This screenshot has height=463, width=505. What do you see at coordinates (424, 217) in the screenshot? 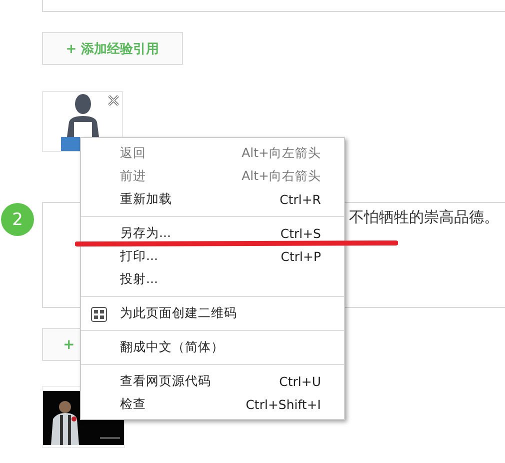
I see `step-text: 不怕牺牲的崇高品德。` at bounding box center [424, 217].